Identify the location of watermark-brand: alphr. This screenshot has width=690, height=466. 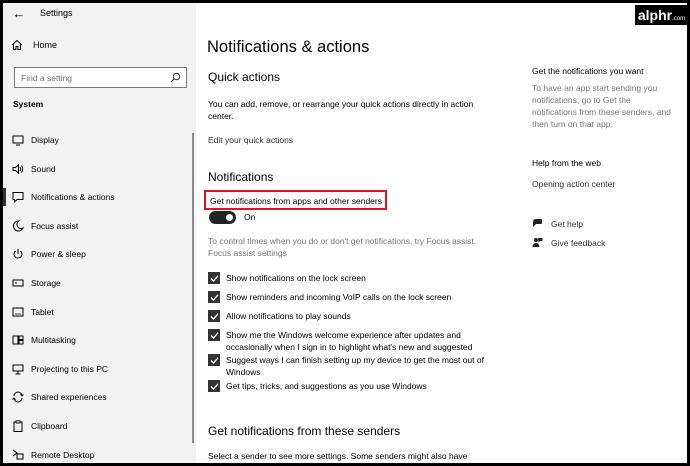
(655, 15).